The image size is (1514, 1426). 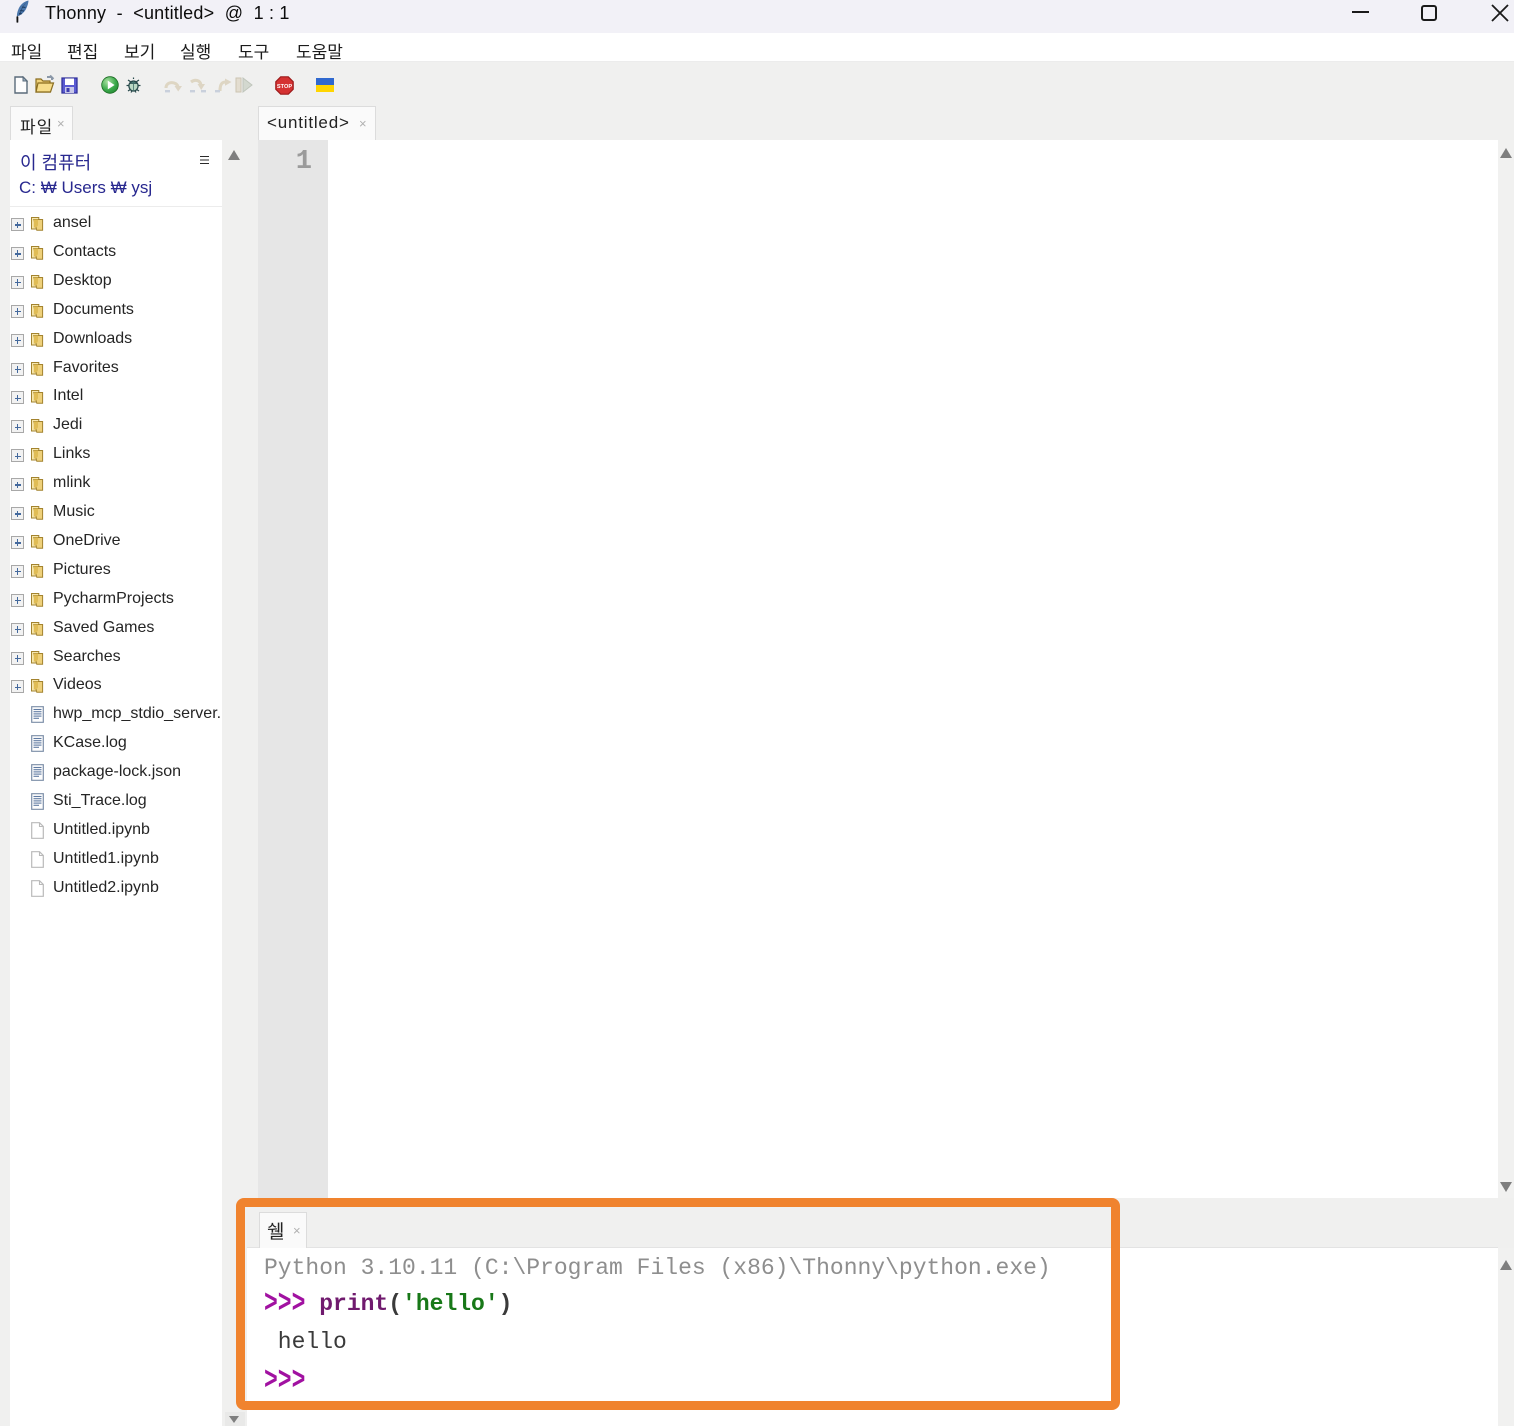 I want to click on svg-text: STOP, so click(x=284, y=87).